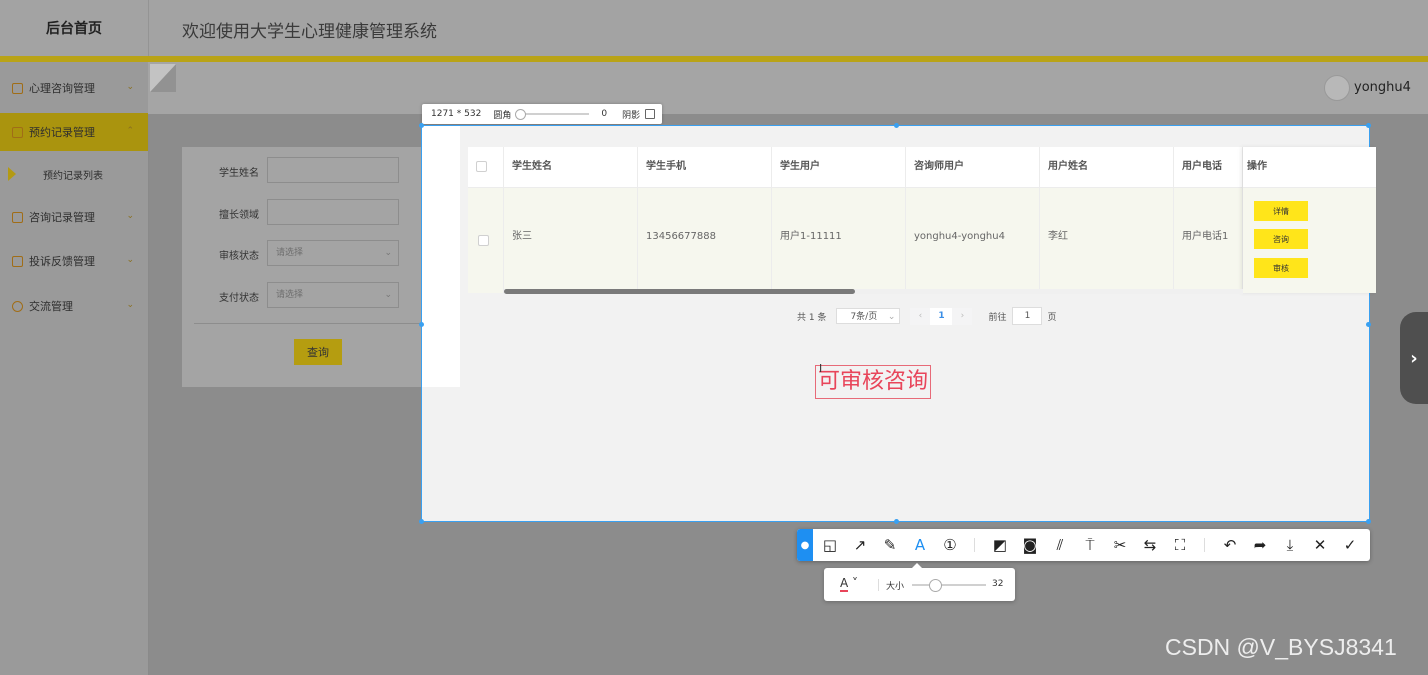 The height and width of the screenshot is (675, 1428). I want to click on chevron-right-icon: ›, so click(1414, 358).